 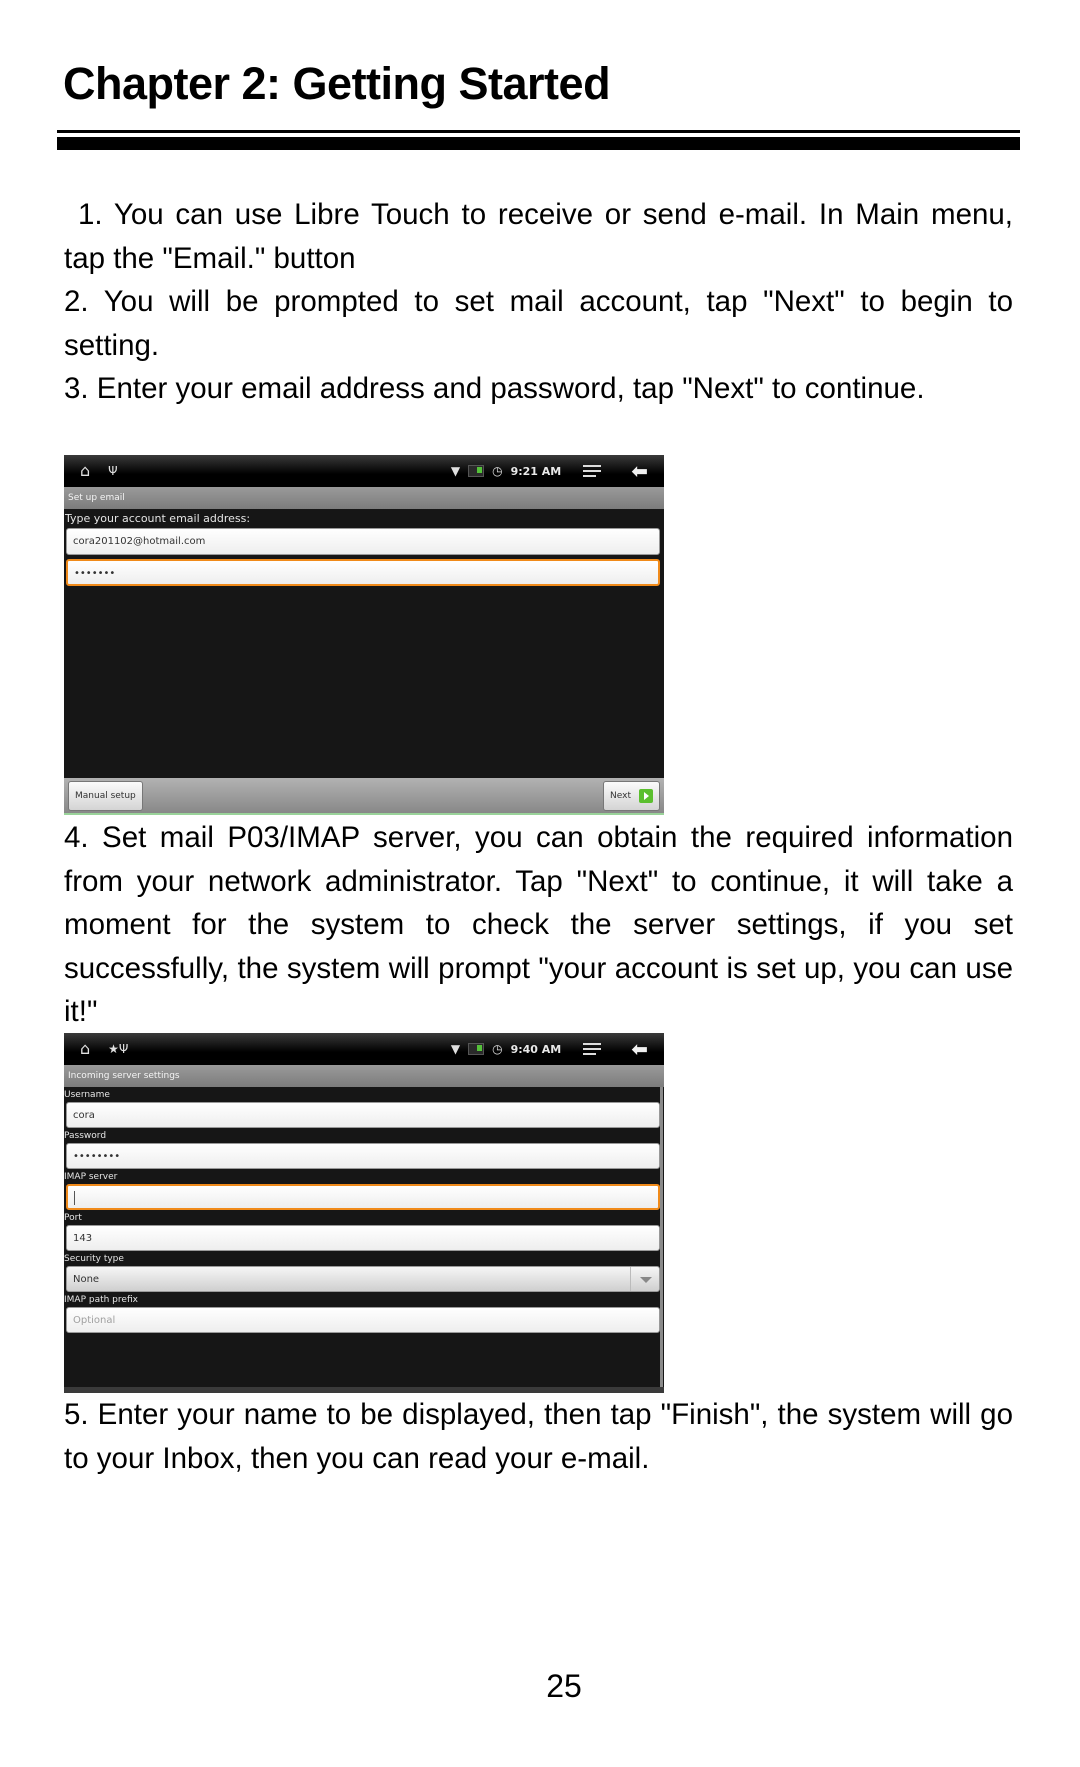 What do you see at coordinates (86, 1279) in the screenshot?
I see `security-type-value: None` at bounding box center [86, 1279].